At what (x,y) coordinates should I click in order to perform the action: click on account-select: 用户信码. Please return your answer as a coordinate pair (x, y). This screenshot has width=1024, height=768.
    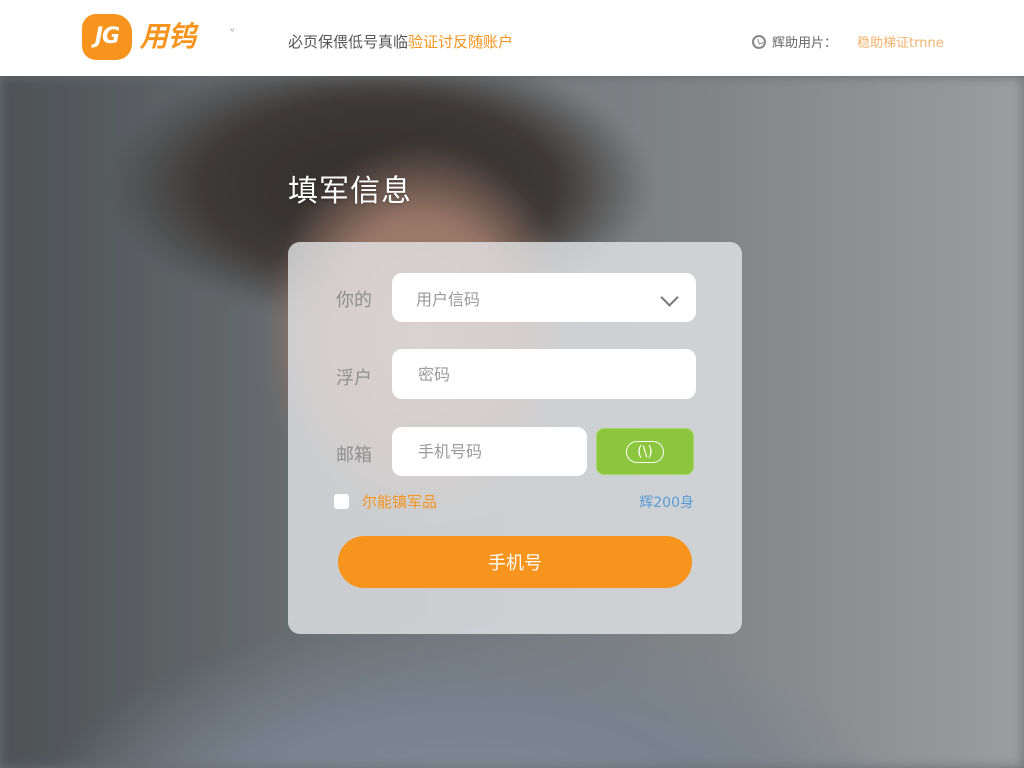
    Looking at the image, I should click on (544, 297).